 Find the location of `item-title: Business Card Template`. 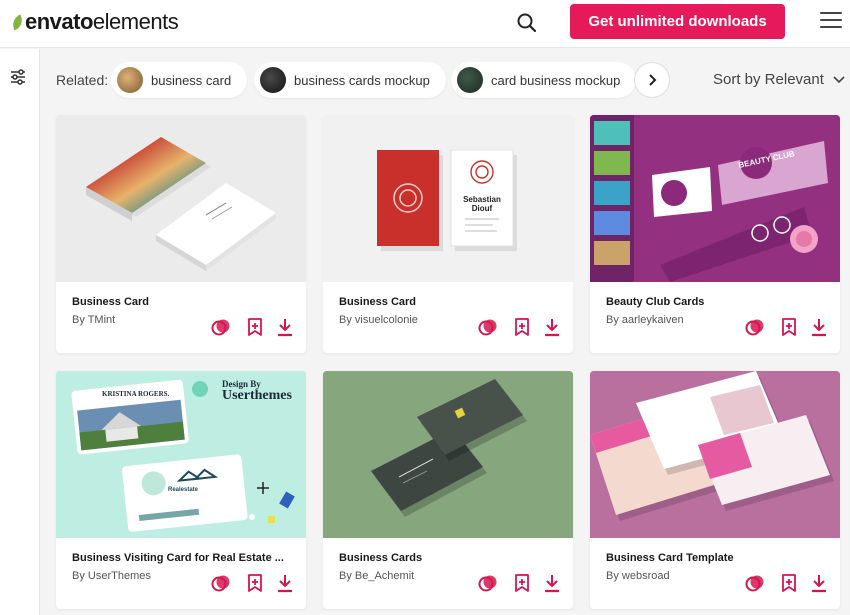

item-title: Business Card Template is located at coordinates (713, 558).